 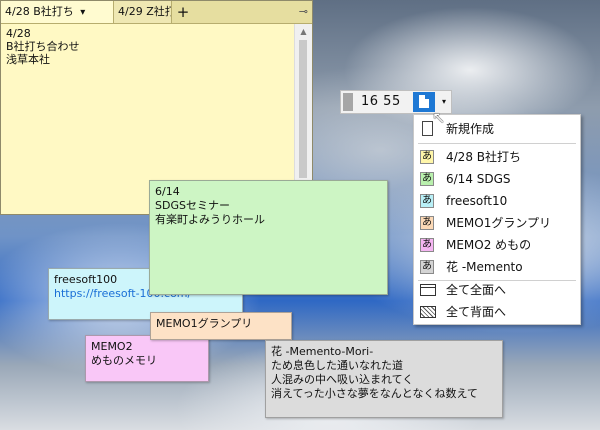 I want to click on menu-item-note: あ 花 -Memento, so click(x=497, y=267).